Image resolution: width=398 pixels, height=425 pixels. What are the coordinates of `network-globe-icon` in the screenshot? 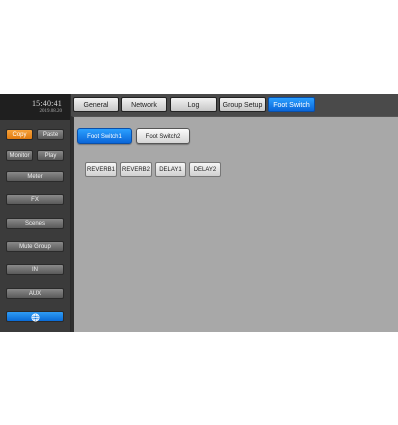 It's located at (35, 317).